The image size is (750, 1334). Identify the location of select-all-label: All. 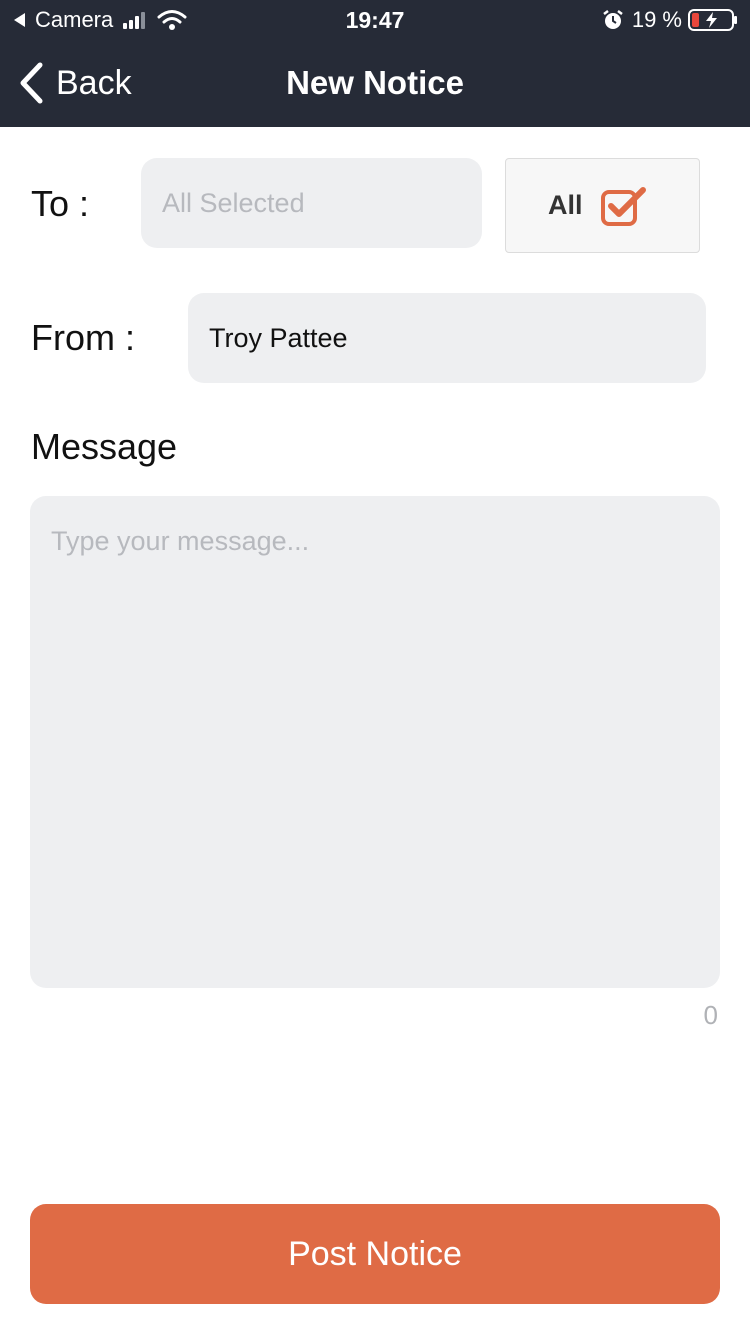
(565, 205).